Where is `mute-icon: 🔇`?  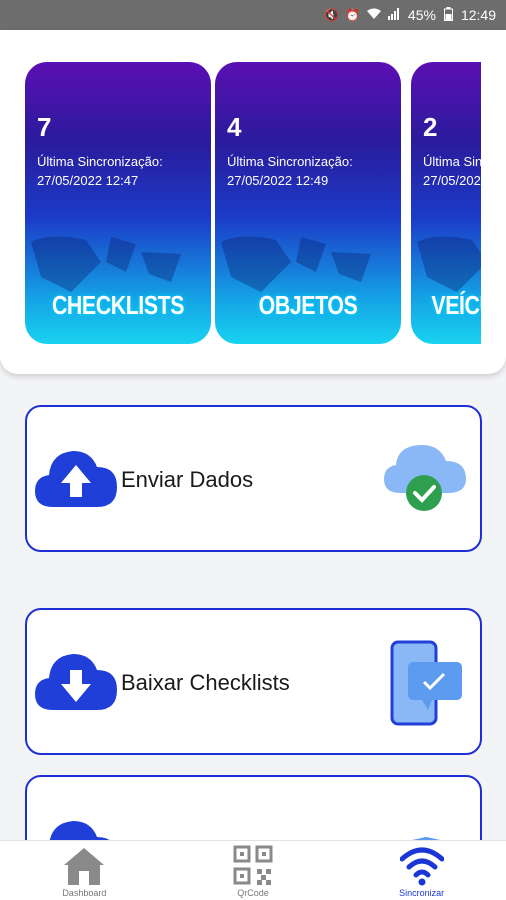
mute-icon: 🔇 is located at coordinates (331, 15).